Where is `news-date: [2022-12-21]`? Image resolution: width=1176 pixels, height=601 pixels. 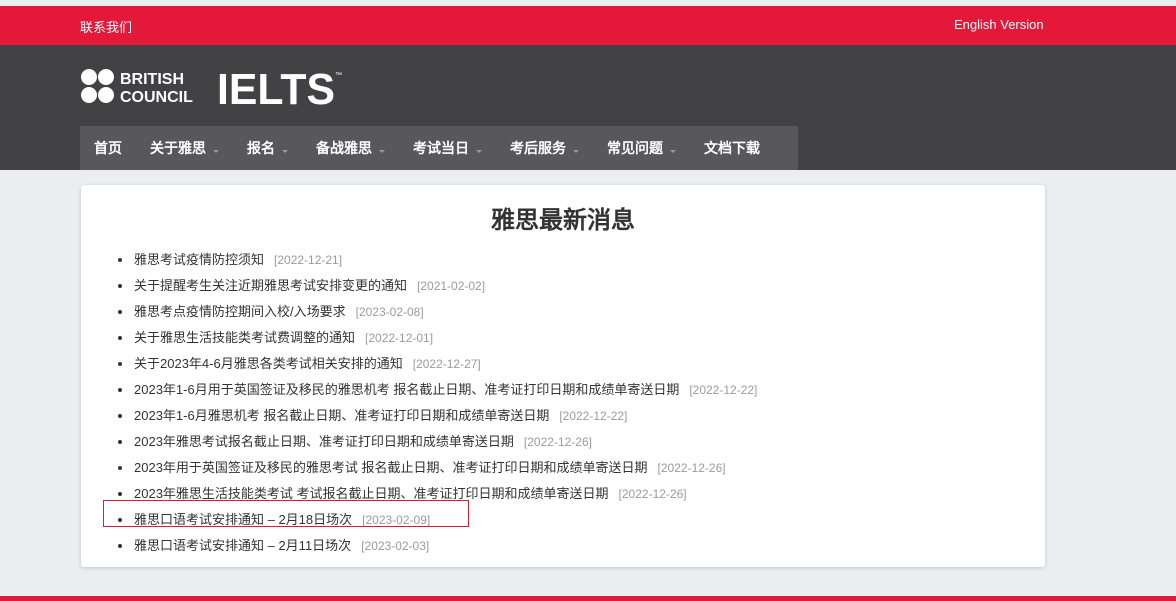
news-date: [2022-12-21] is located at coordinates (308, 260).